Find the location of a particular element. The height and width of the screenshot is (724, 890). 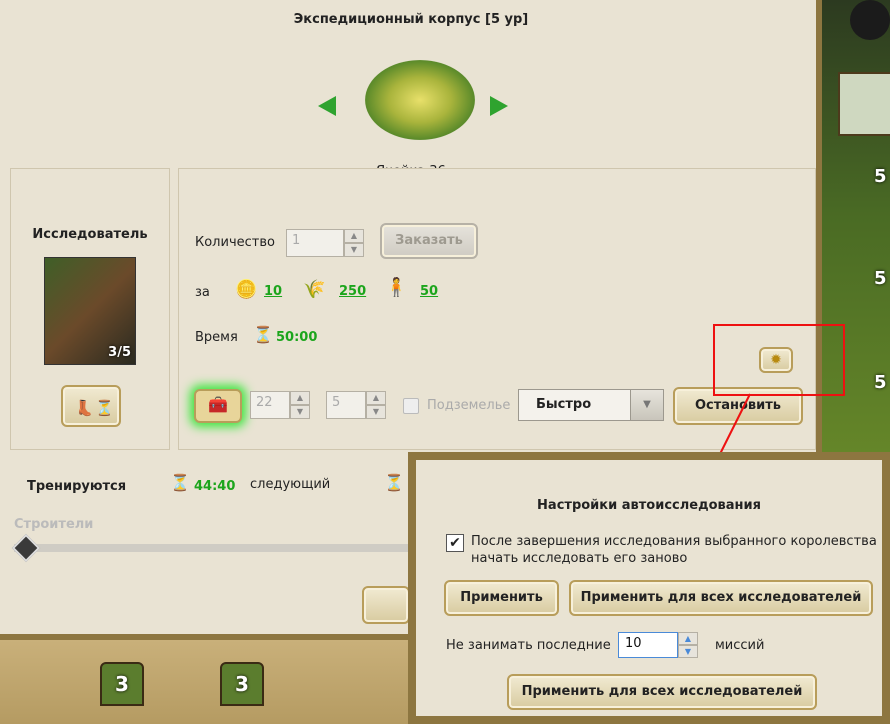

highlight-box is located at coordinates (779, 360).